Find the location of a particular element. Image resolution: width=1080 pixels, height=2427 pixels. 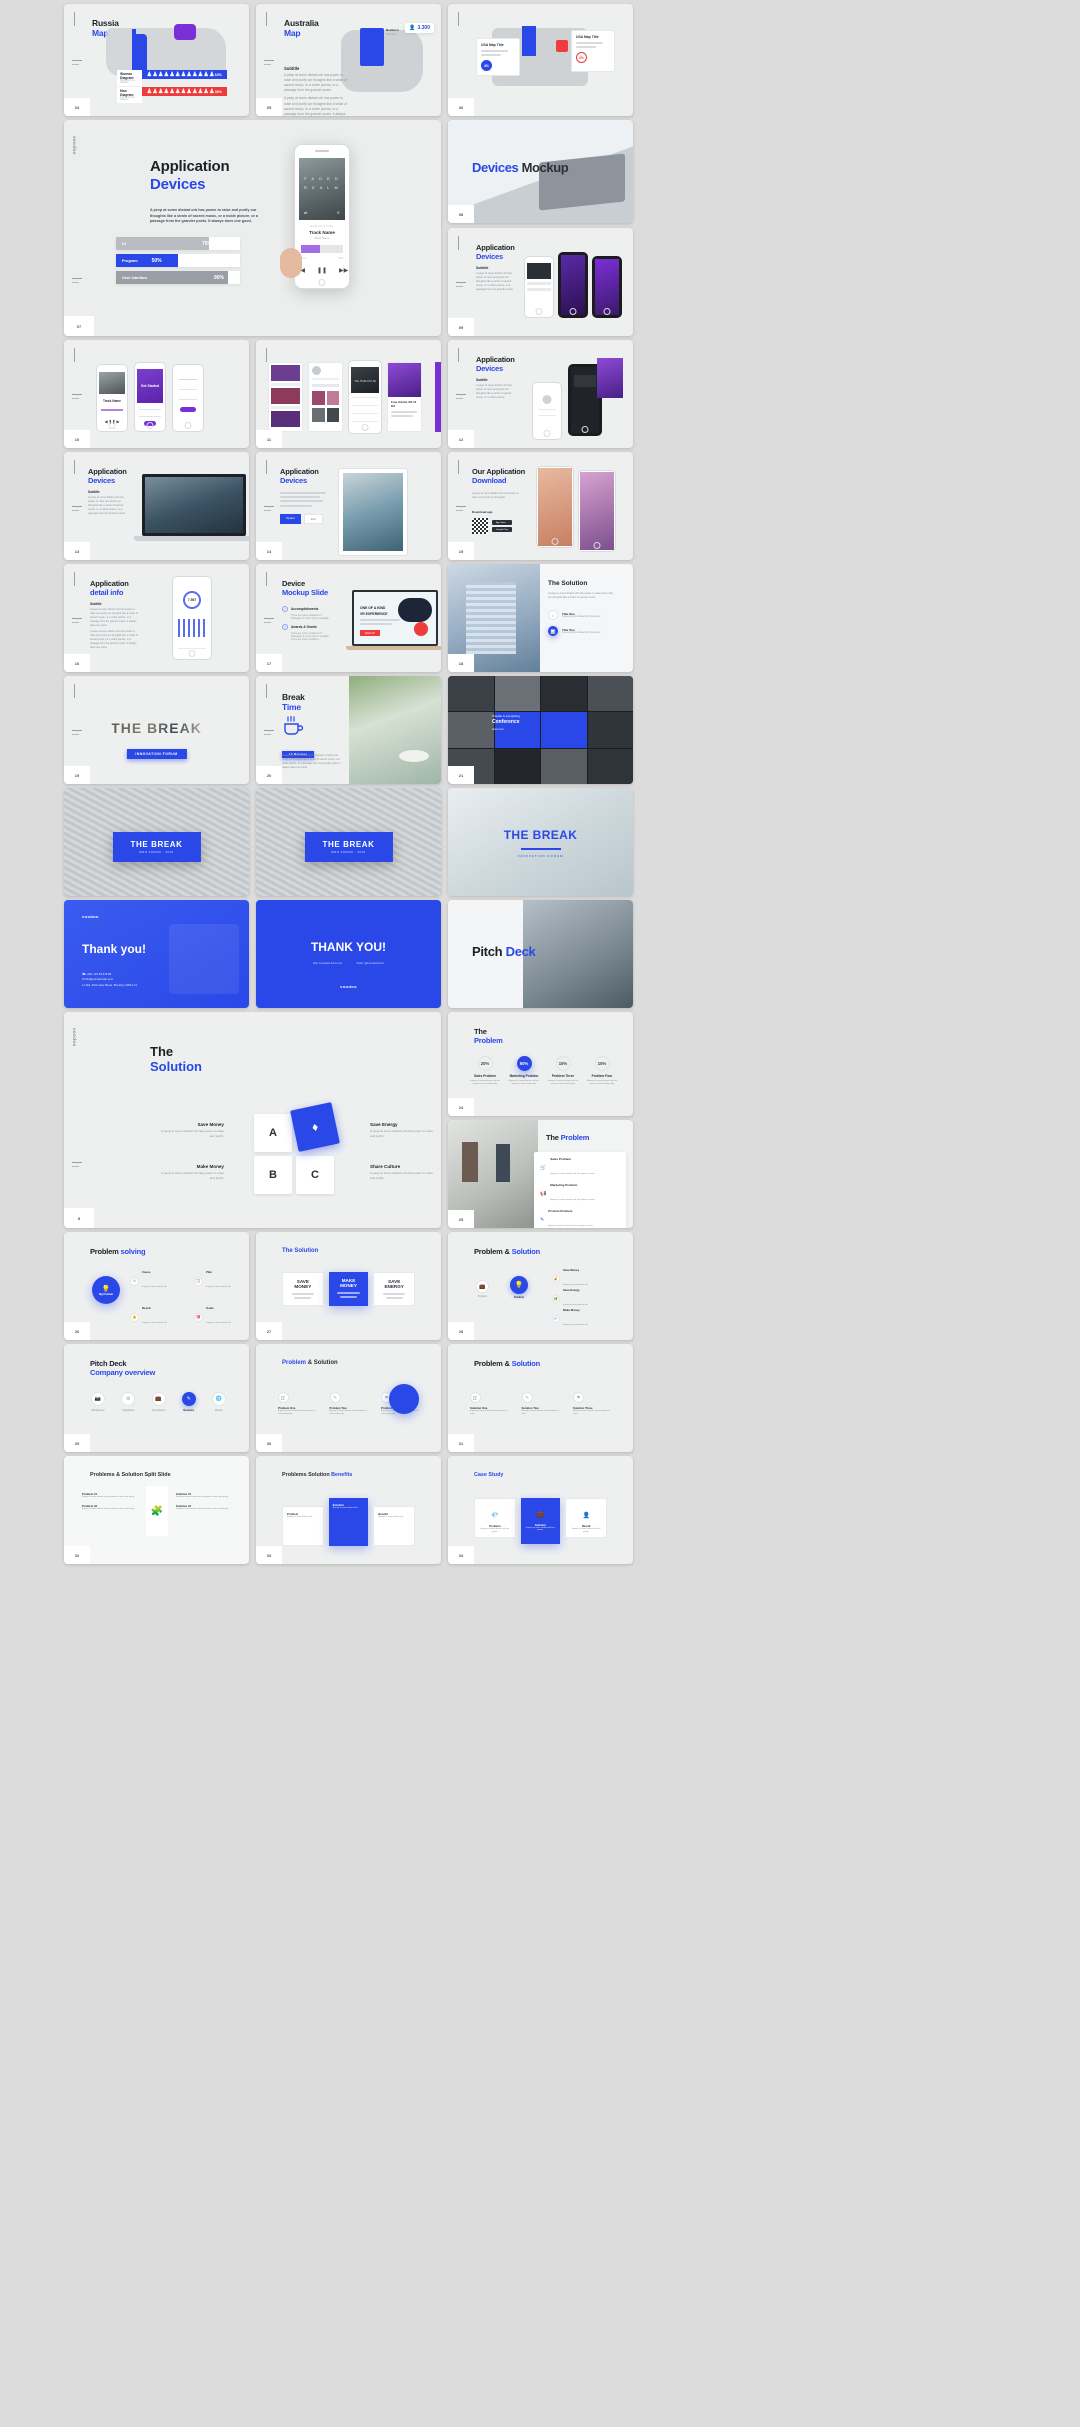

step-item: ⚙ Capabilities is located at coordinates (128, 1402).